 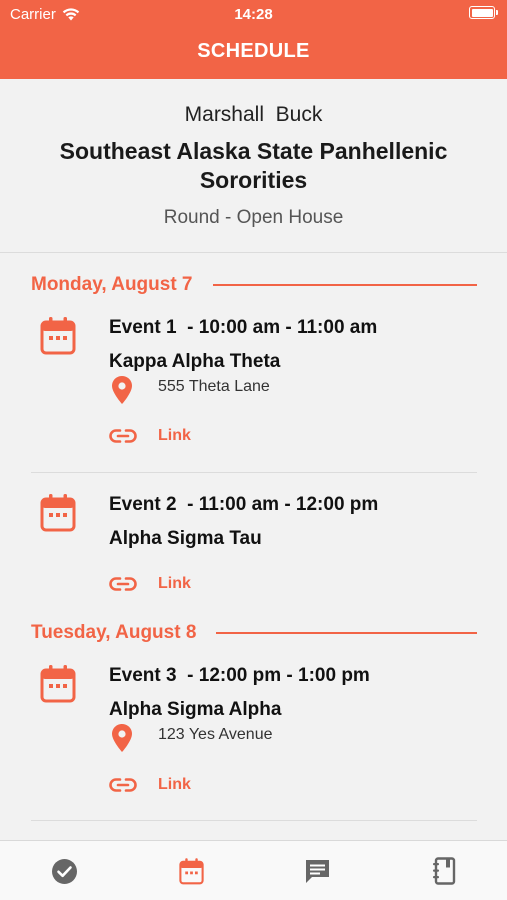 What do you see at coordinates (243, 327) in the screenshot?
I see `event-title: Event 1 - 10:00 am - 11:00 am` at bounding box center [243, 327].